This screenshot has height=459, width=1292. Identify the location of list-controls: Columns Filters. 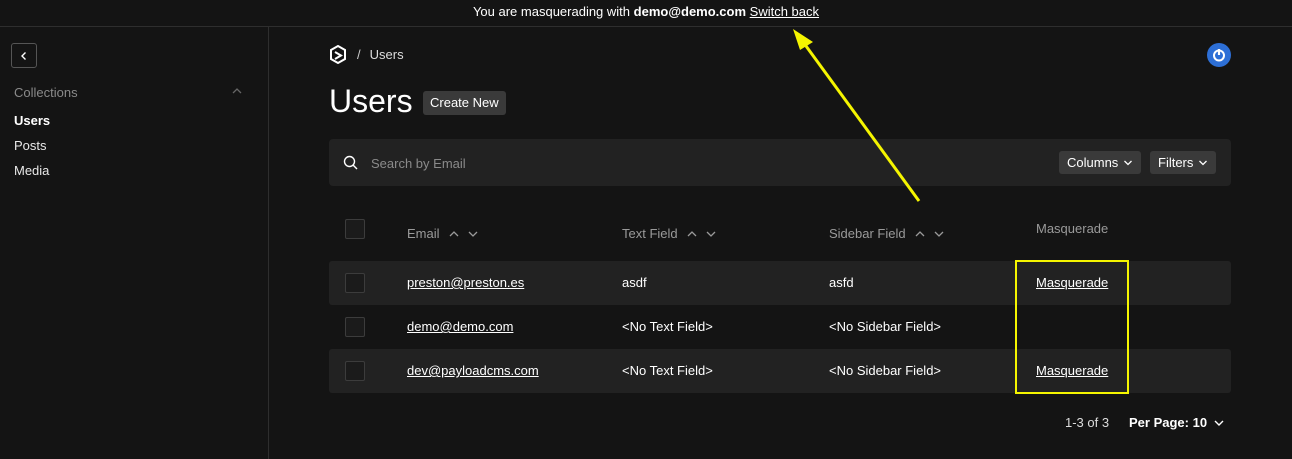
(780, 162).